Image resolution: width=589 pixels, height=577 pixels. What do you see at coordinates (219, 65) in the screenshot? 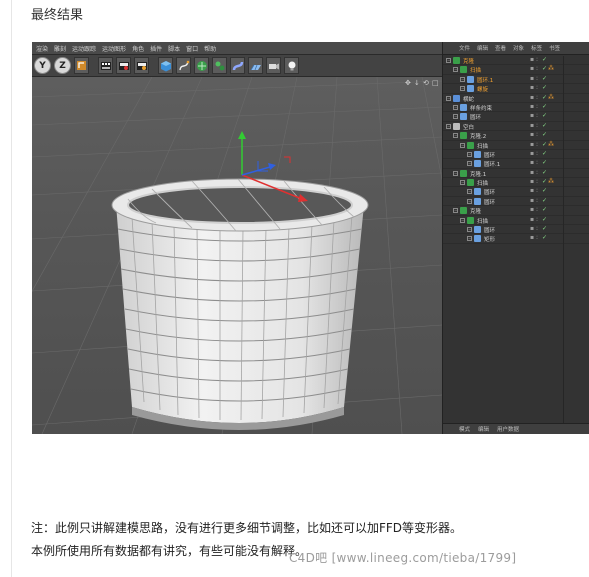
I see `mograph-cloner-icon` at bounding box center [219, 65].